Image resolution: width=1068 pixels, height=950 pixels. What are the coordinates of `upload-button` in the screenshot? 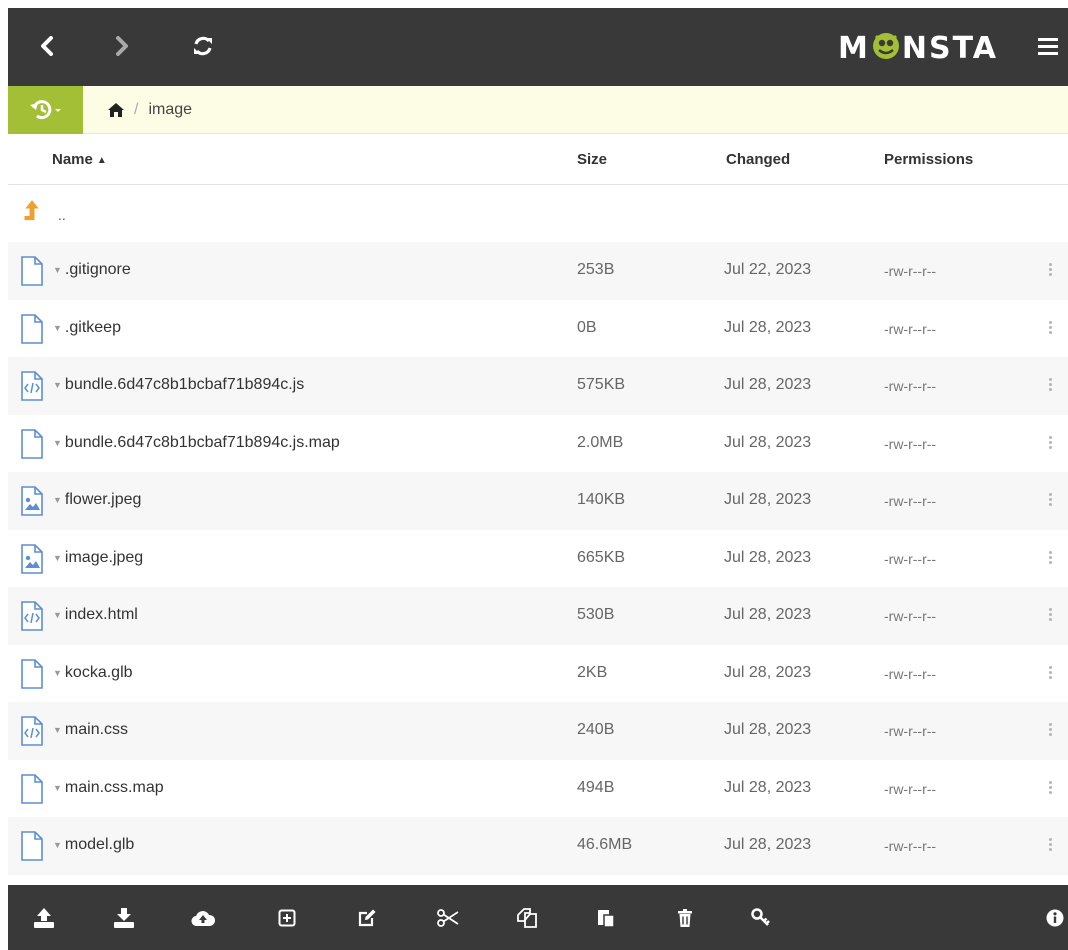 It's located at (44, 918).